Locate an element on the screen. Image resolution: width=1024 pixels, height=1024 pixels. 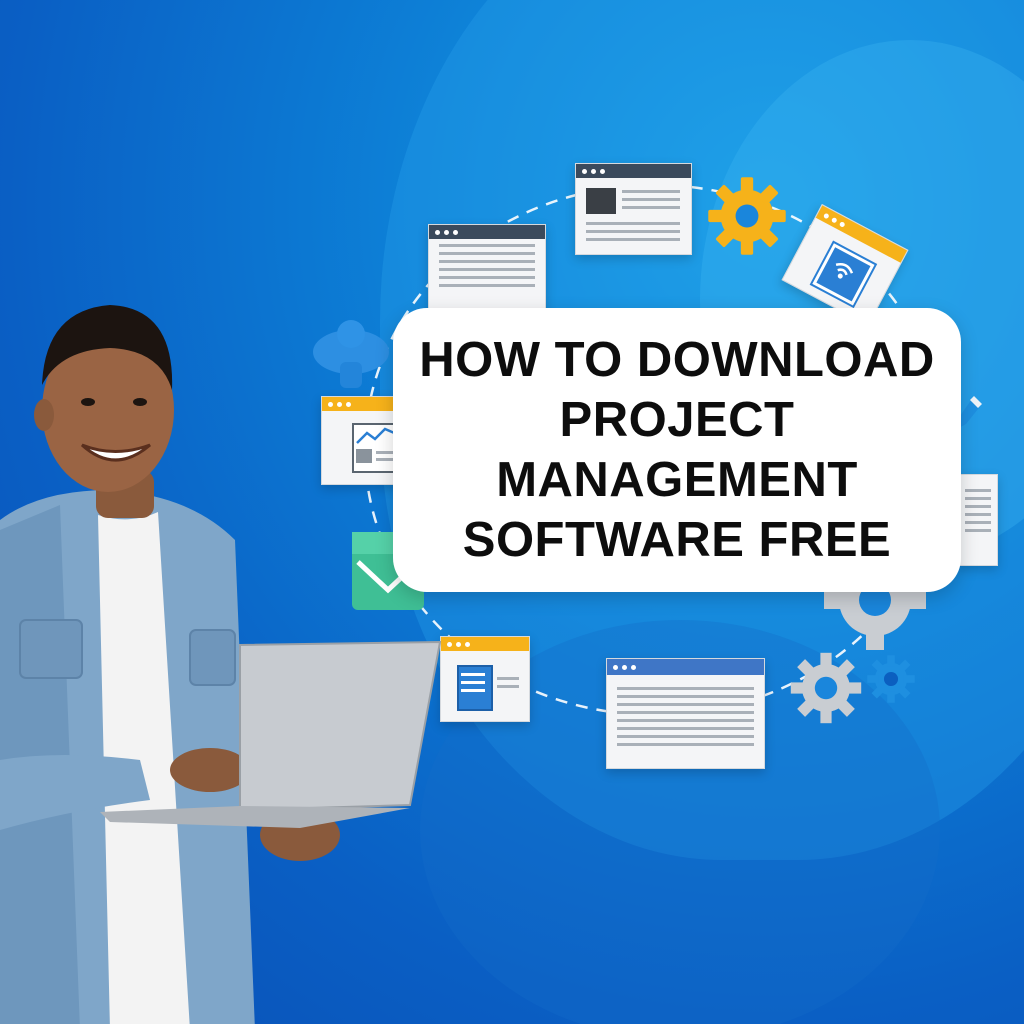
document-window-icon is located at coordinates (633, 209).